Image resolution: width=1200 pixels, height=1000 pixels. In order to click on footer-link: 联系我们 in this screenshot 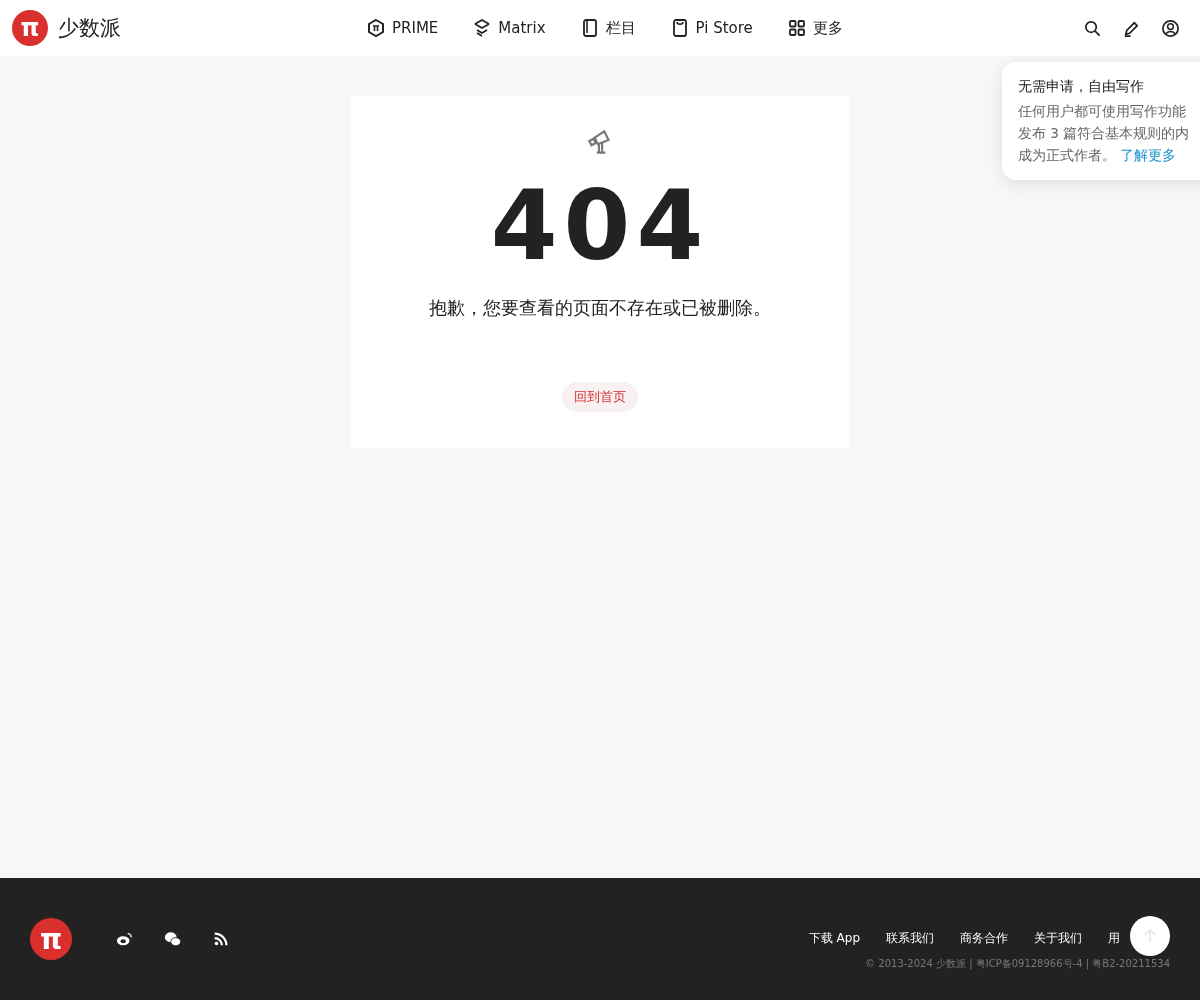, I will do `click(910, 938)`.